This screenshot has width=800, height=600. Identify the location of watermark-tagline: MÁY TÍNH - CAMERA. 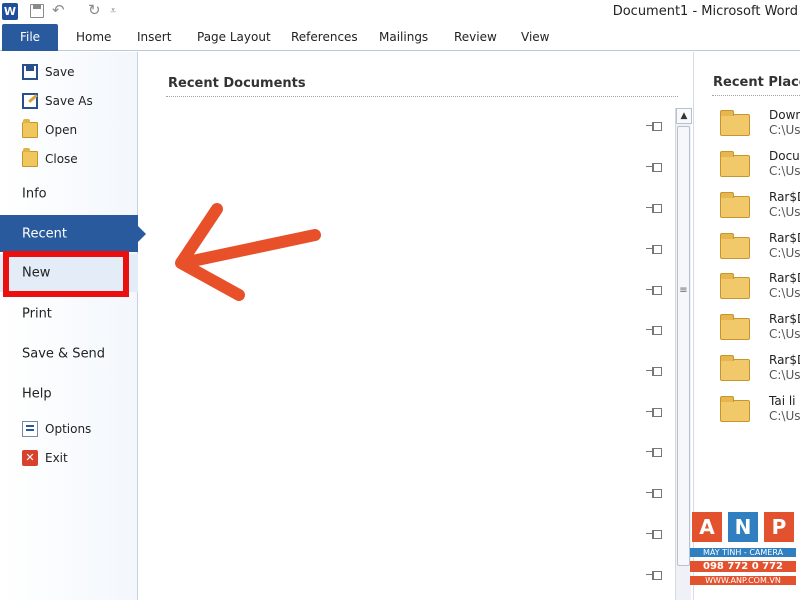
(743, 552).